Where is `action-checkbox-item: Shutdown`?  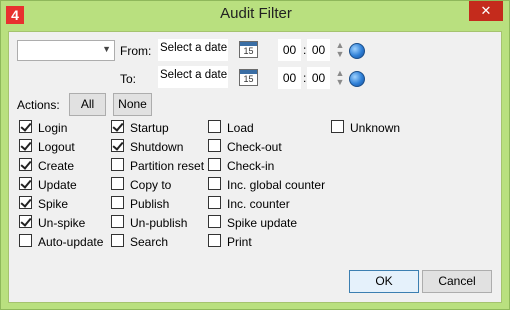
action-checkbox-item: Shutdown is located at coordinates (157, 147).